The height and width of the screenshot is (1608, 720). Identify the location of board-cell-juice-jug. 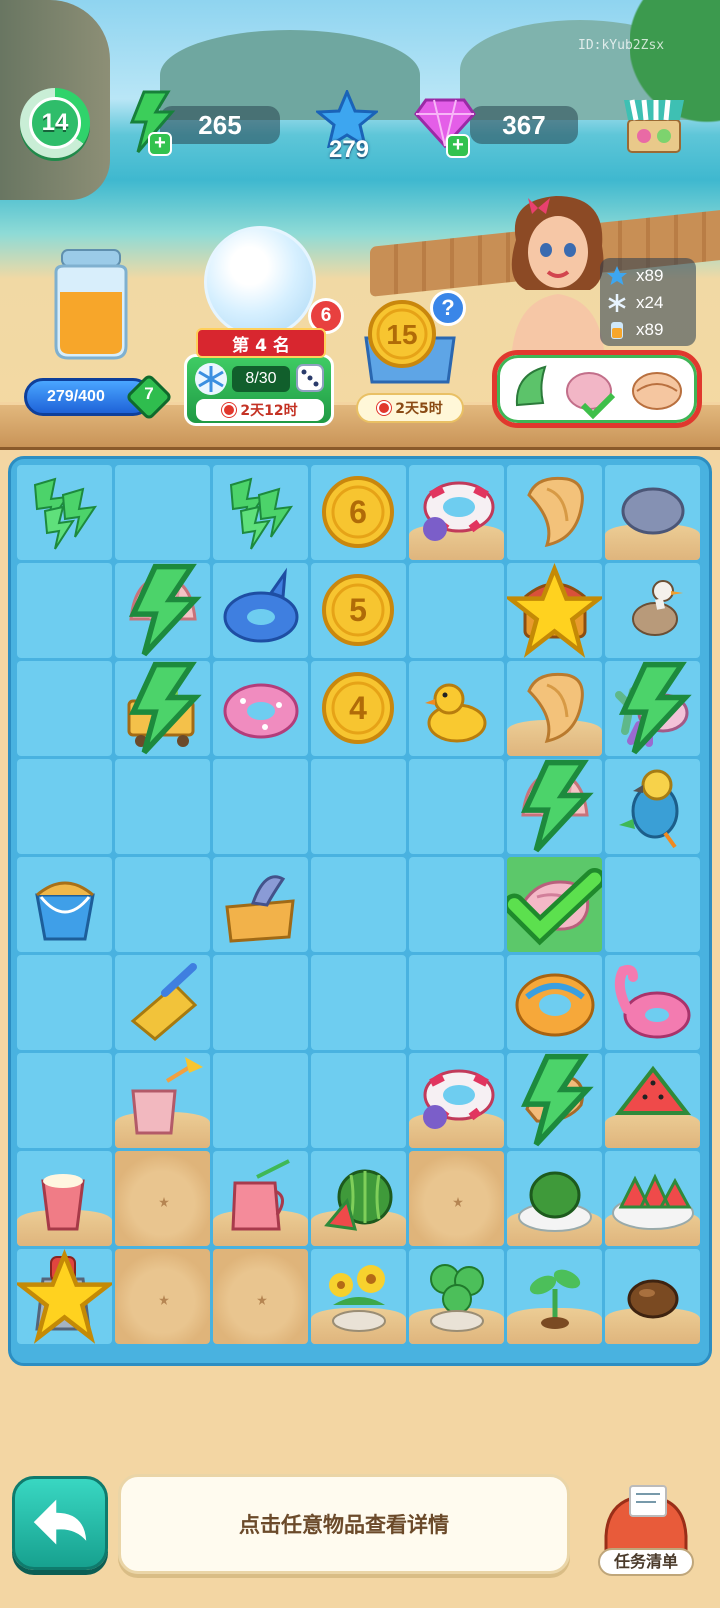
(260, 1198).